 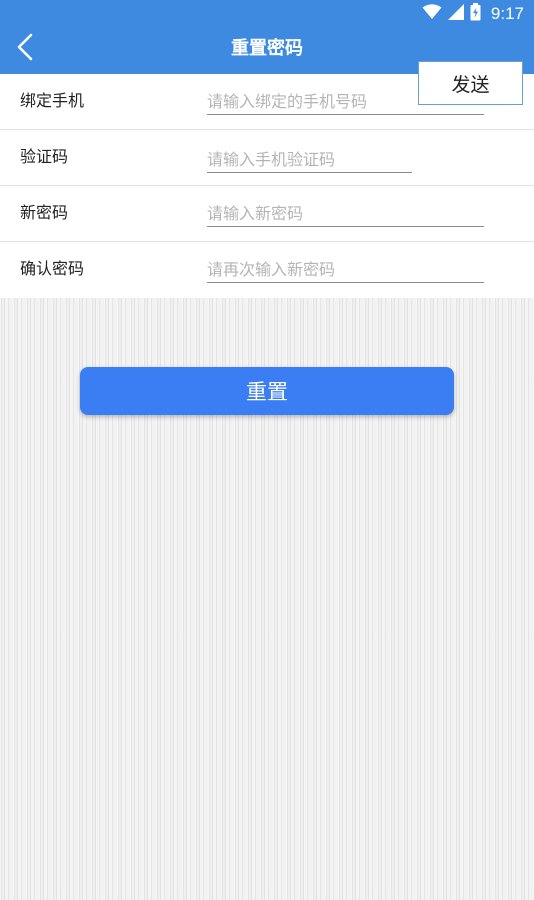 I want to click on confirm-password-row: 确认密码, so click(x=267, y=270).